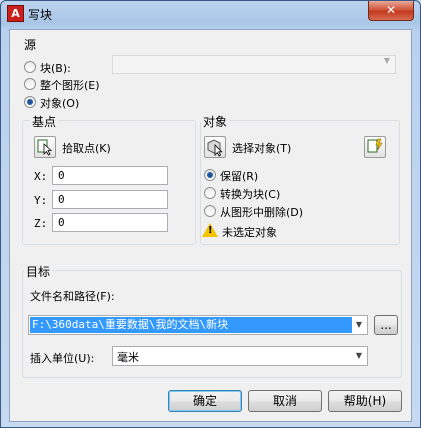 This screenshot has height=428, width=421. I want to click on file-path-label: 文件名和路径(F):, so click(72, 296).